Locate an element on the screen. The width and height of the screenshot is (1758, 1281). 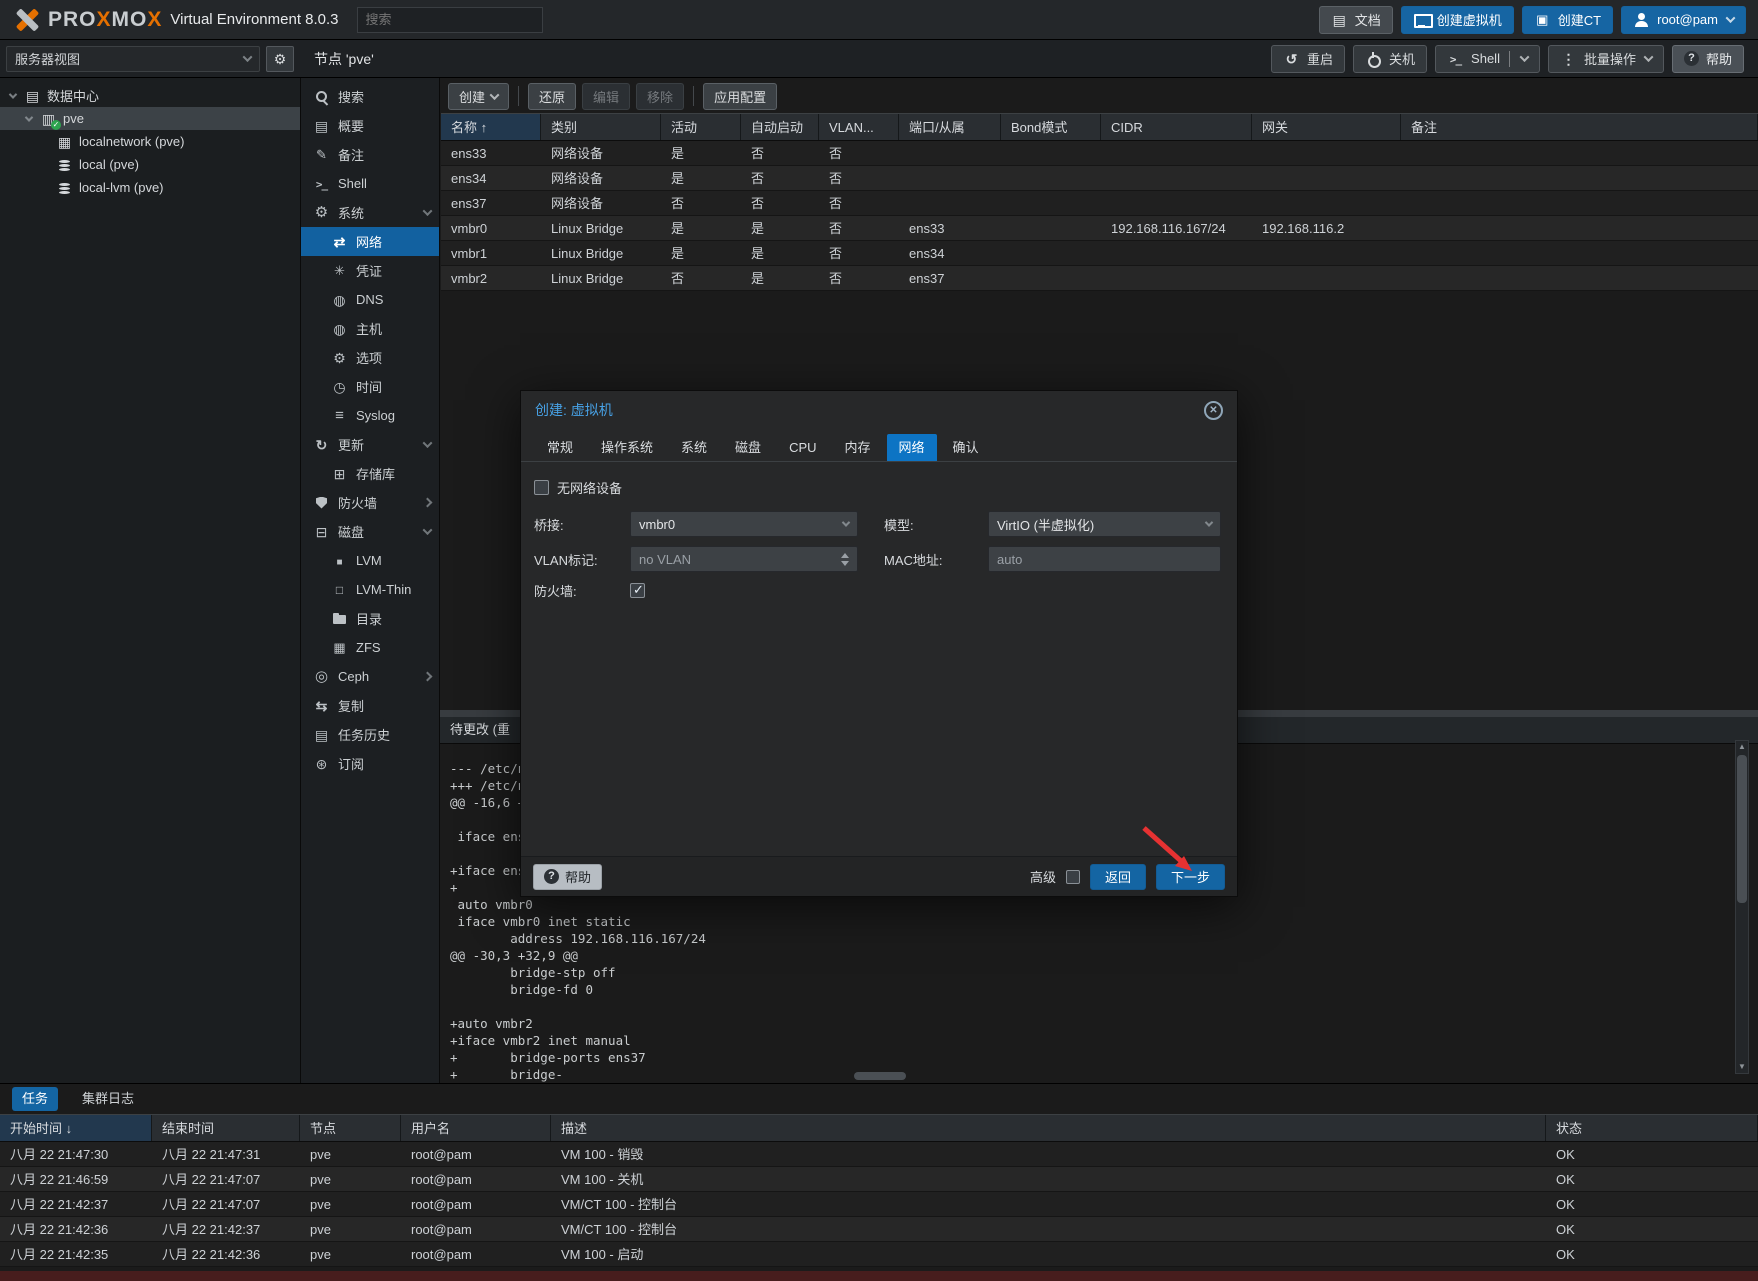
table-row: ens33 网络设备 是 否 否 is located at coordinates (1099, 153).